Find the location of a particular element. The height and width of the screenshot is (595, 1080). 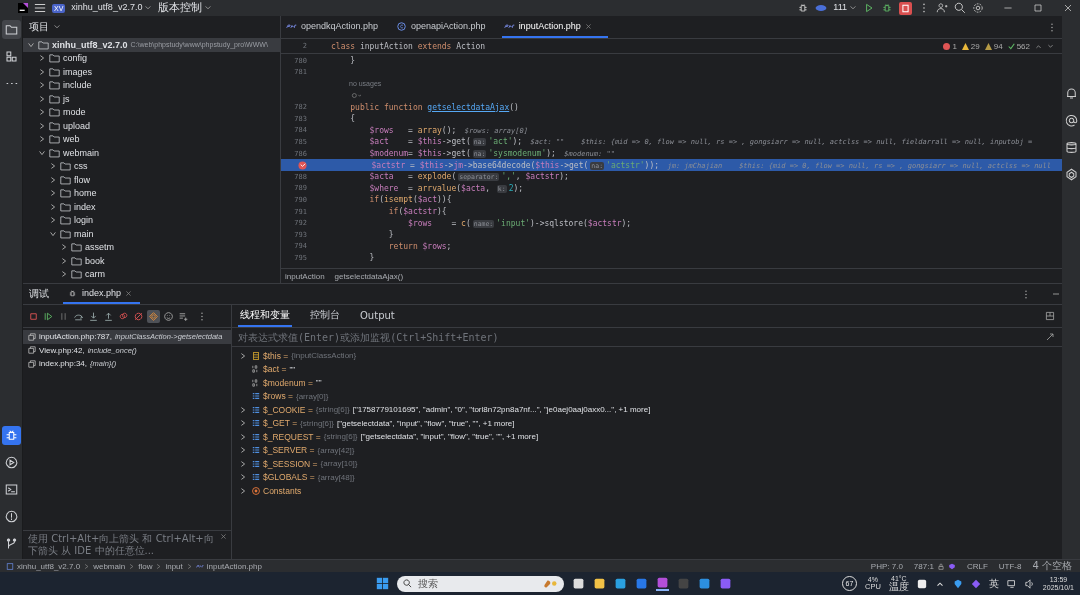

settings-icon is located at coordinates (978, 8).